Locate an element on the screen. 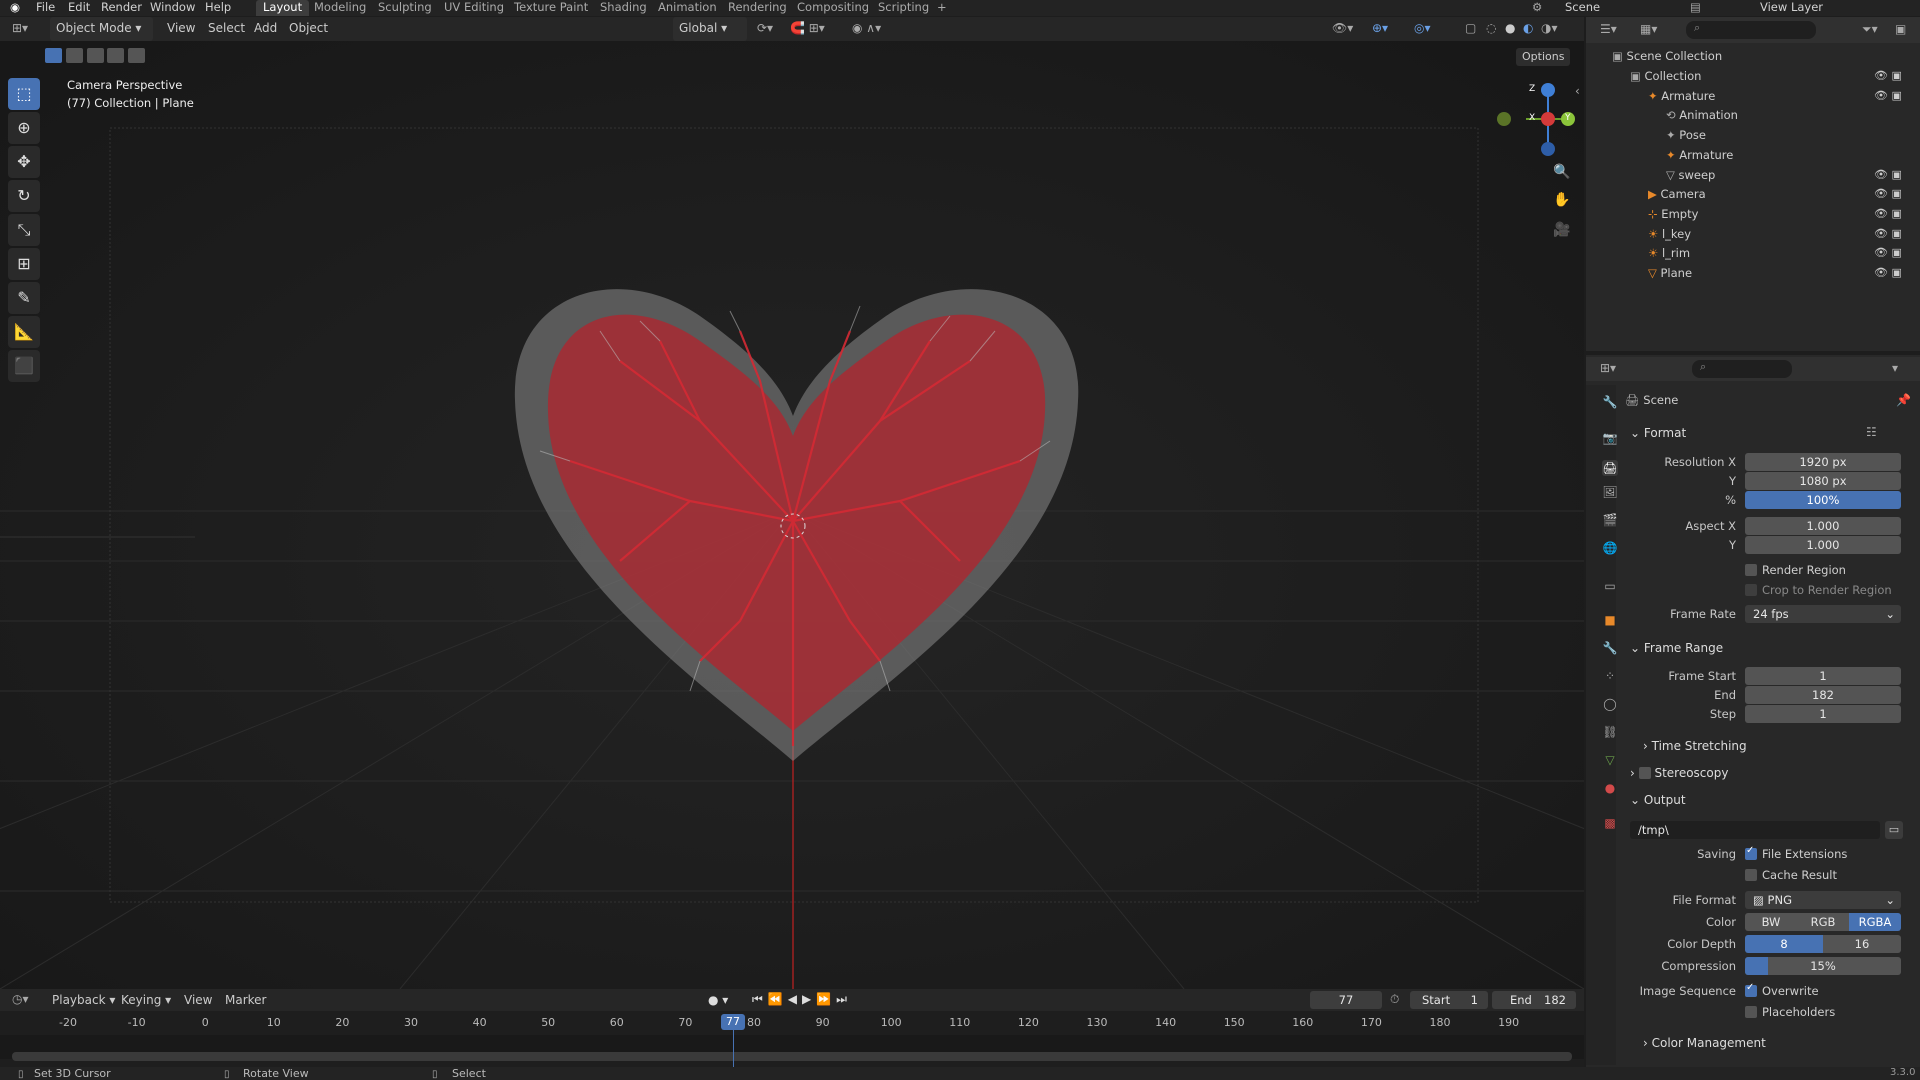 Image resolution: width=1920 pixels, height=1080 pixels. timeline-scrollbar is located at coordinates (792, 1056).